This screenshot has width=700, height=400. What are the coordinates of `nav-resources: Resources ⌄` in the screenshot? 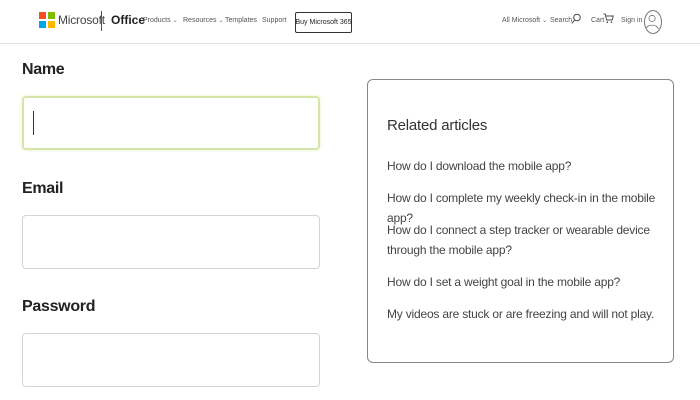 It's located at (203, 20).